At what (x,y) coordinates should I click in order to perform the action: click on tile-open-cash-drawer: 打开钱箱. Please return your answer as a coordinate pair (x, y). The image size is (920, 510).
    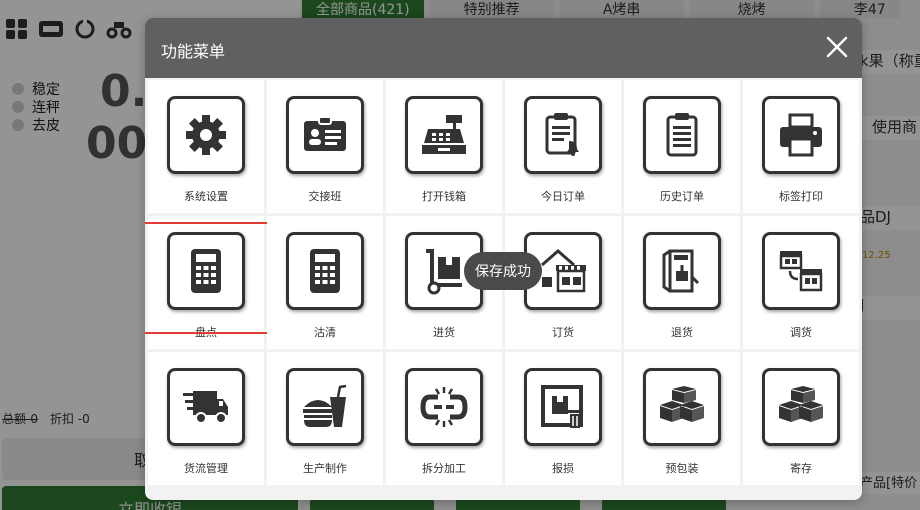
    Looking at the image, I should click on (444, 146).